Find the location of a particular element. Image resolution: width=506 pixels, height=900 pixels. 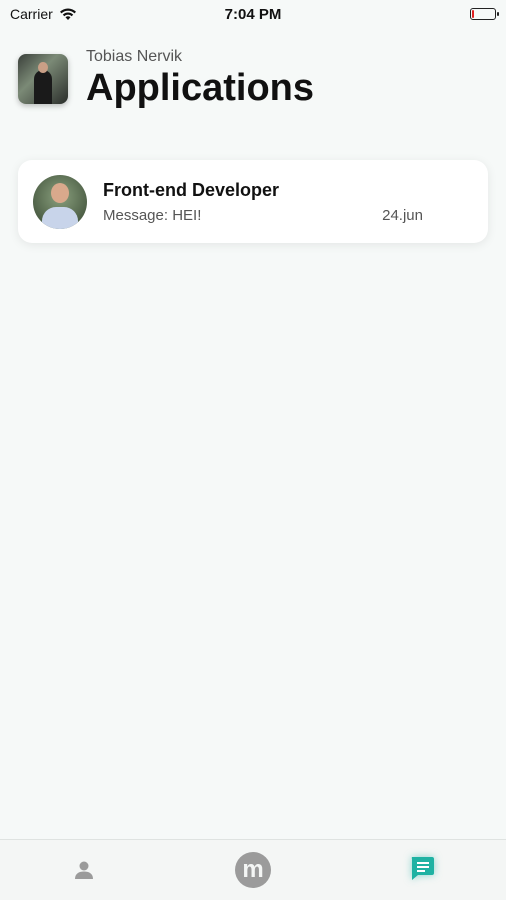

page-header: Tobias Nervik Applications is located at coordinates (166, 78).